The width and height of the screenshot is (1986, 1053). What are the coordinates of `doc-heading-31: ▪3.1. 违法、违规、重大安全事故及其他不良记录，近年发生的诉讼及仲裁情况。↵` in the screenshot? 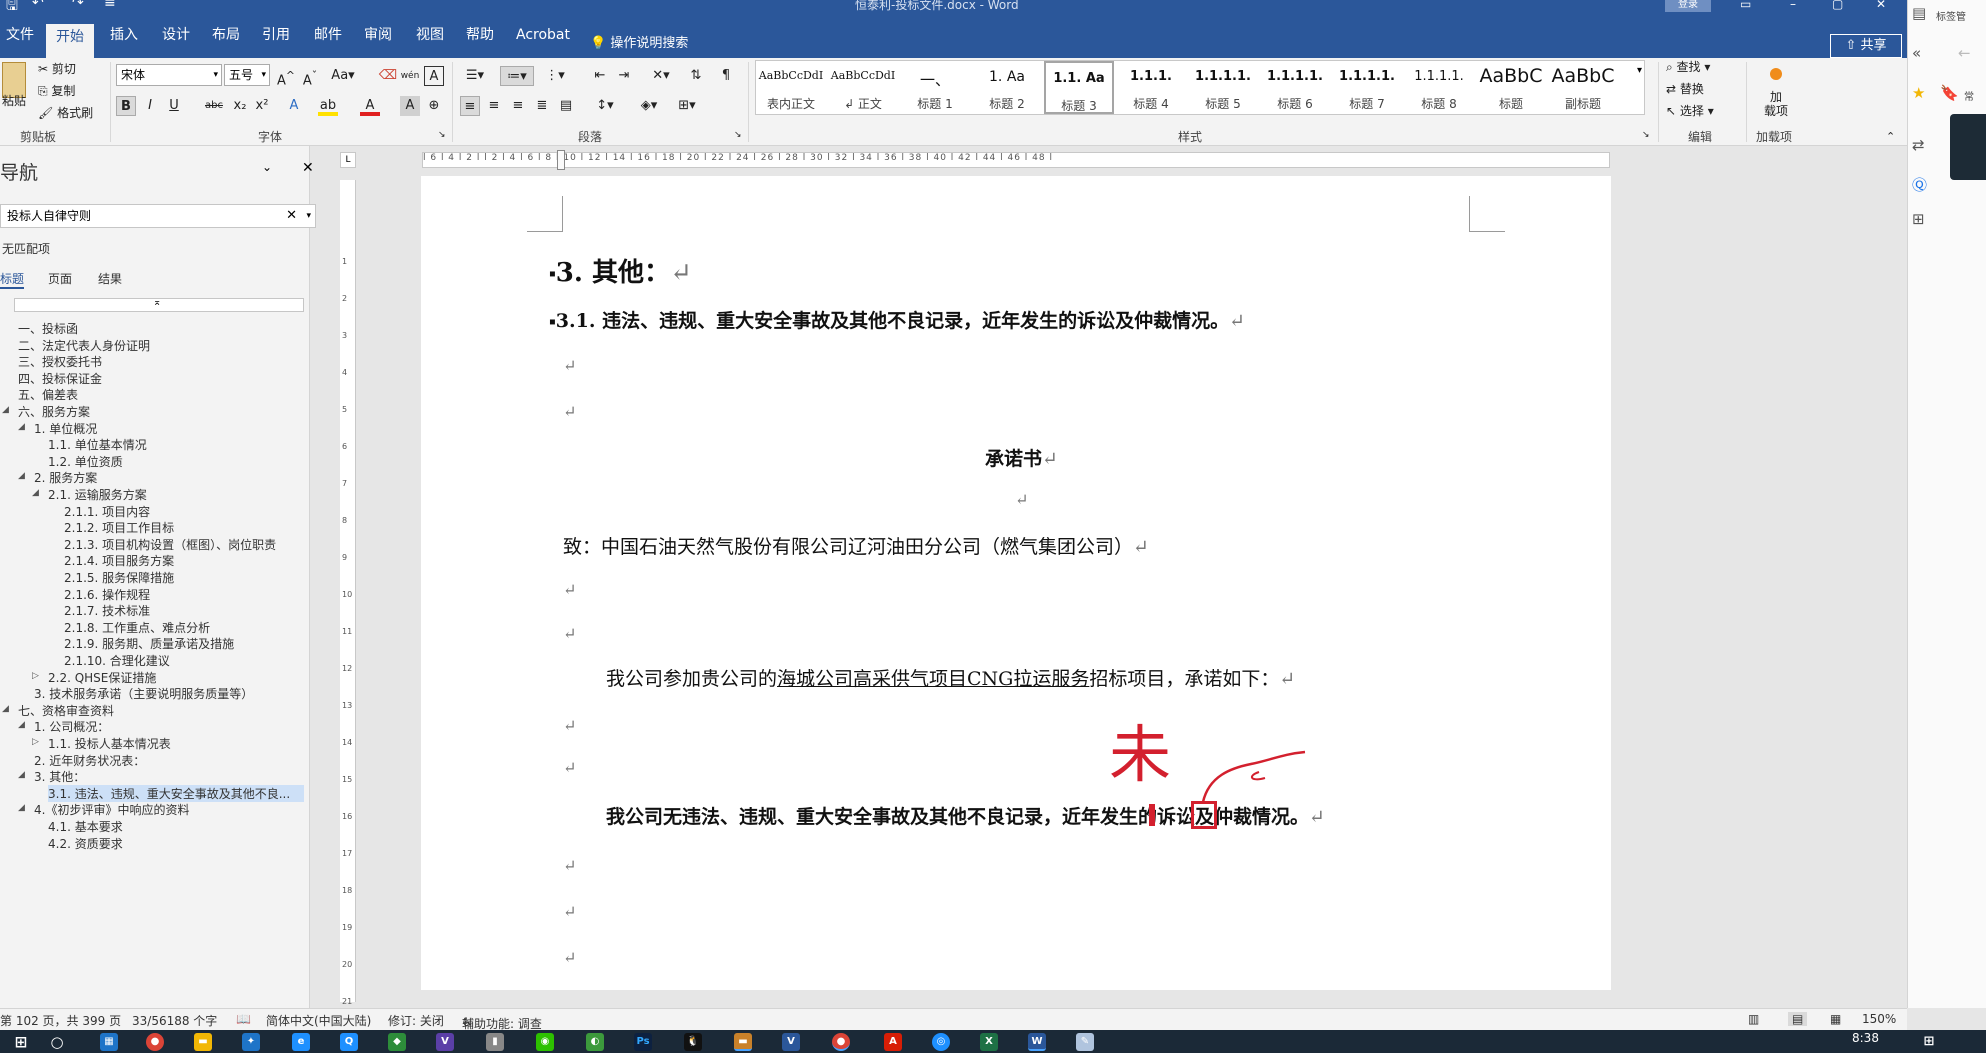 It's located at (897, 319).